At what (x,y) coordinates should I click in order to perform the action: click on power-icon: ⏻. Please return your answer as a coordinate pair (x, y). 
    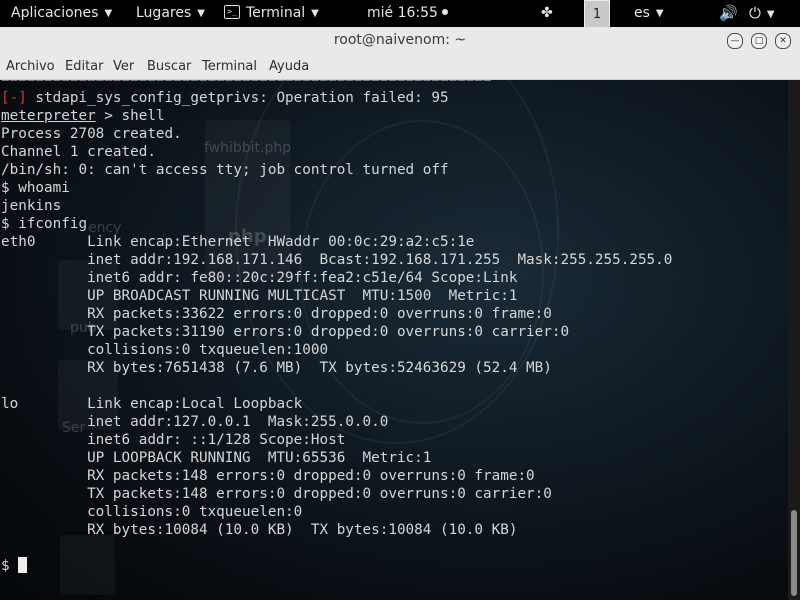
    Looking at the image, I should click on (755, 13).